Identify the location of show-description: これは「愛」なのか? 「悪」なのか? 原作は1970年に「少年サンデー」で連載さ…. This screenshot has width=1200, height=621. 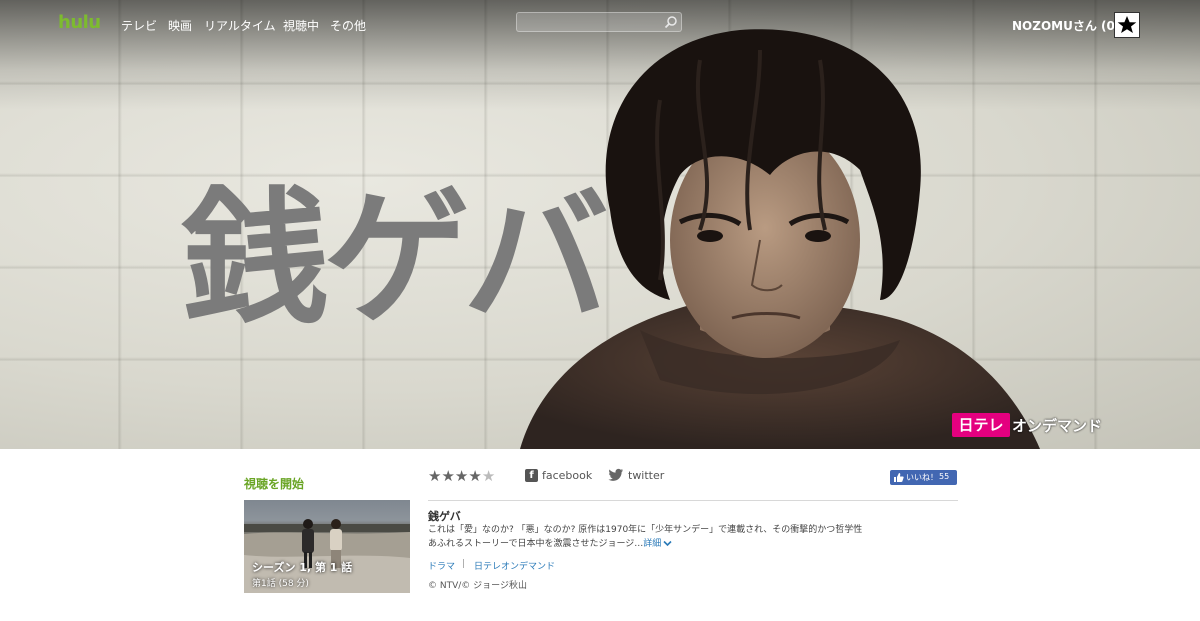
(648, 537).